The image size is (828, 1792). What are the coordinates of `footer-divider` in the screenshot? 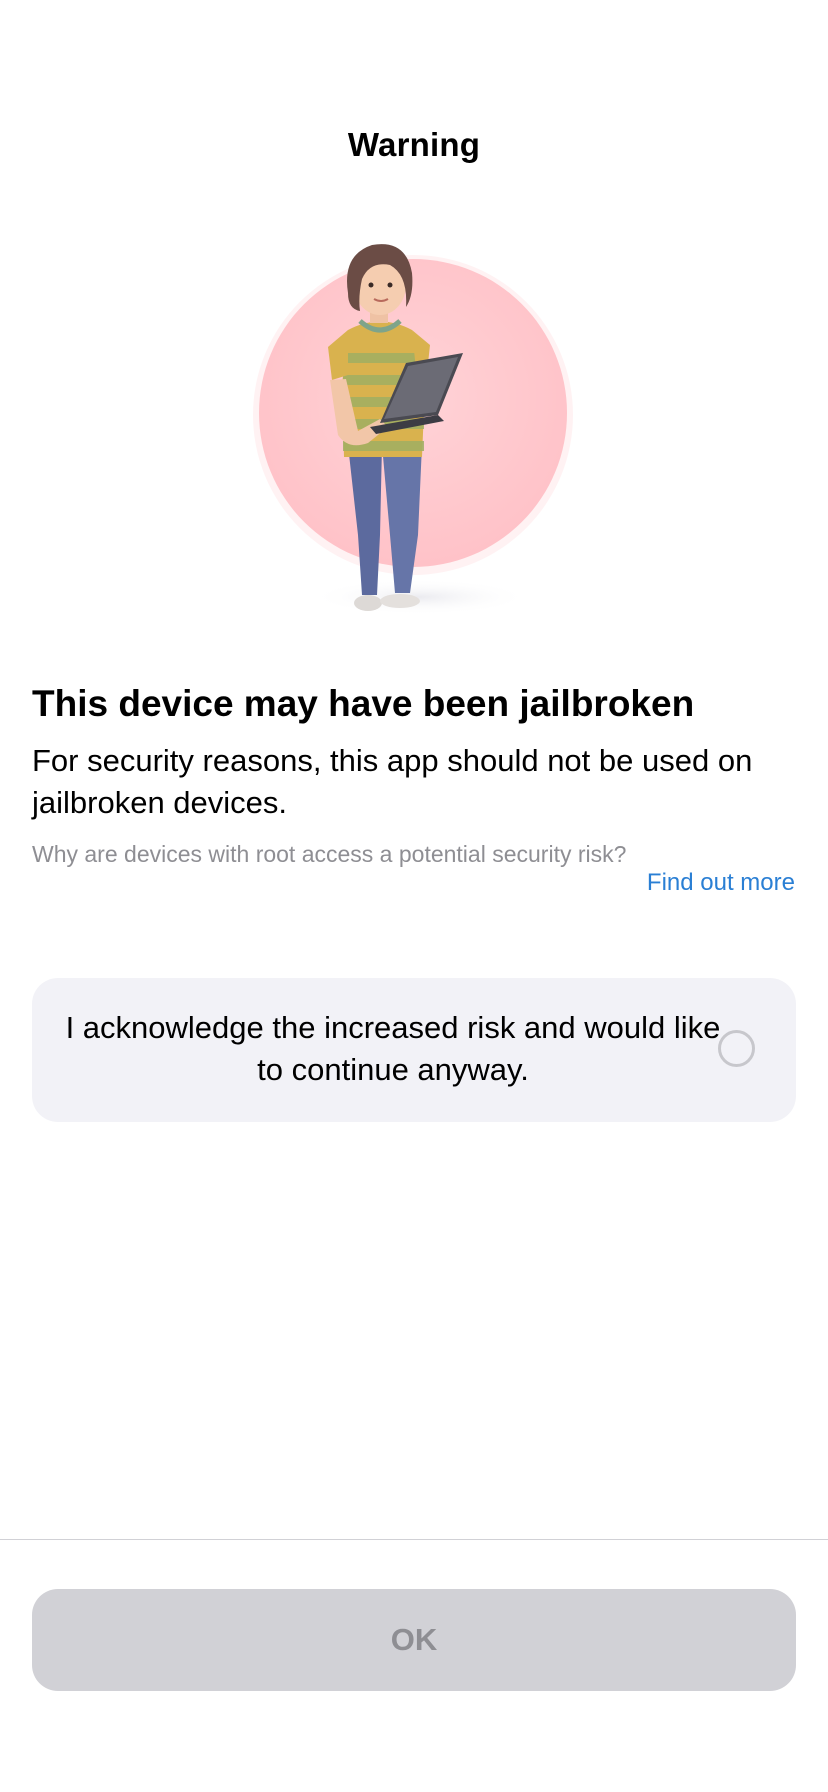 It's located at (414, 1539).